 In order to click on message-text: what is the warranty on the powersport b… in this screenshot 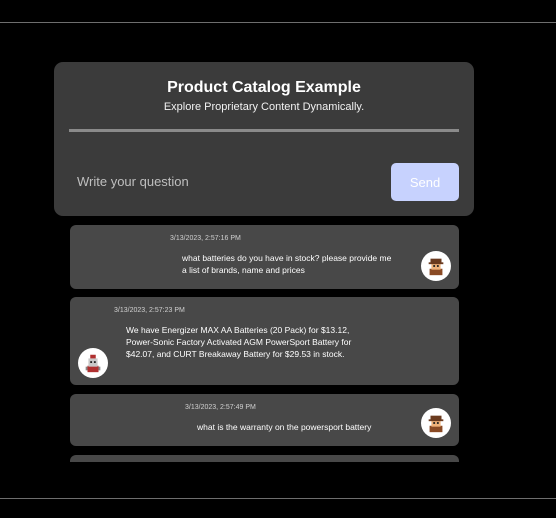, I will do `click(284, 427)`.